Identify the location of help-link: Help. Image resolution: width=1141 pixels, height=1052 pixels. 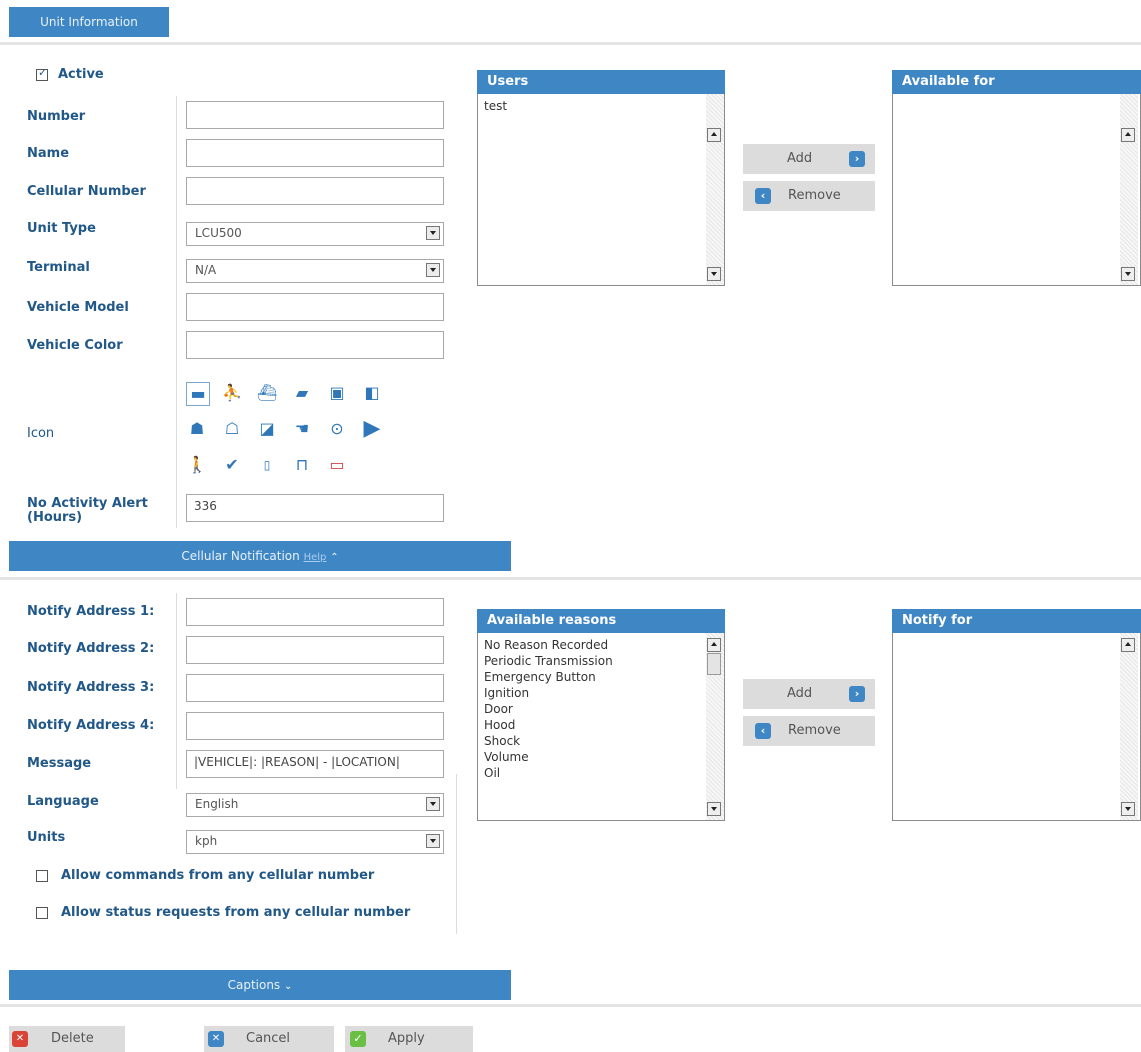
(315, 557).